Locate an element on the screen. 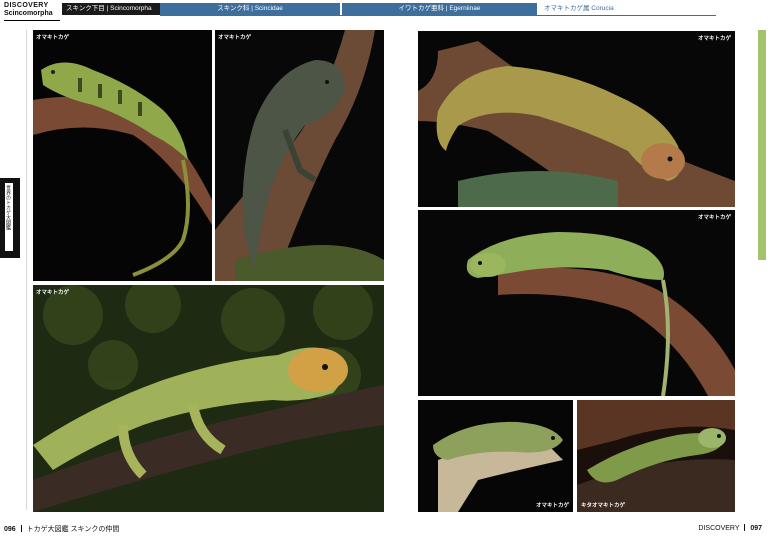  photo-2-caption: オマキトカゲ is located at coordinates (235, 38).